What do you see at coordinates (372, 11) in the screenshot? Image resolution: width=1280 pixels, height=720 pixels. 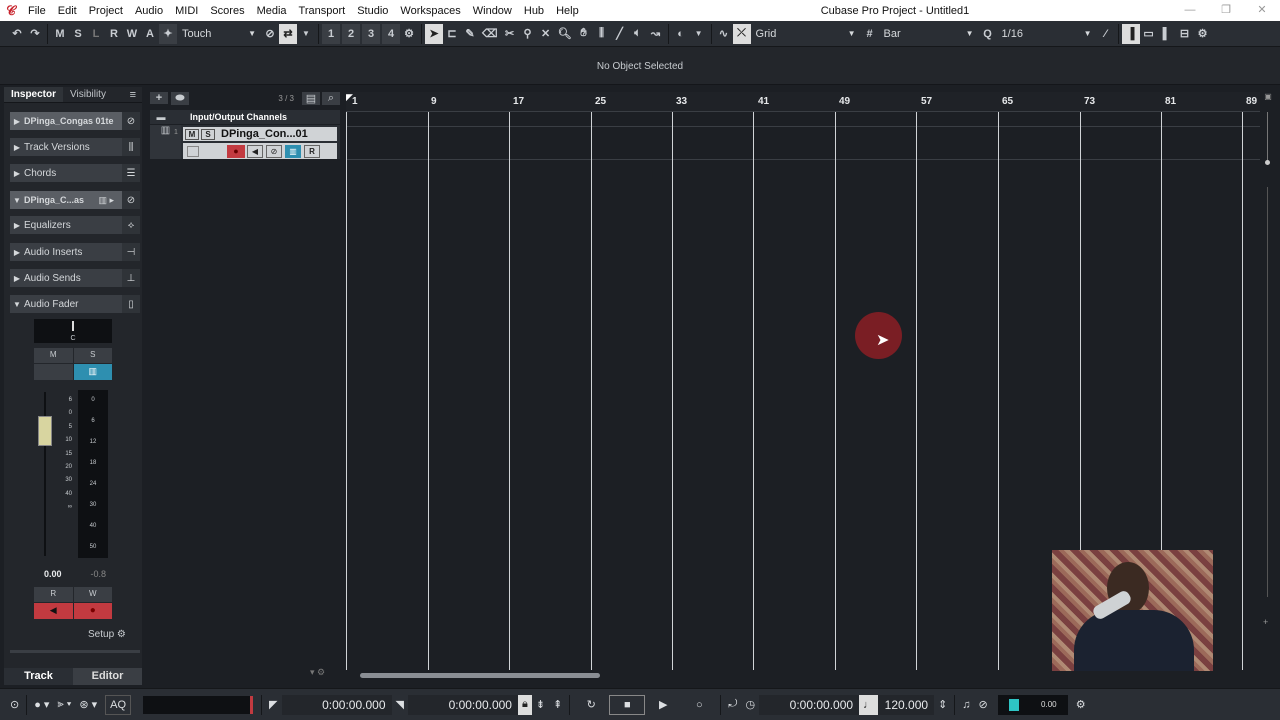 I see `menu-studio: Studio` at bounding box center [372, 11].